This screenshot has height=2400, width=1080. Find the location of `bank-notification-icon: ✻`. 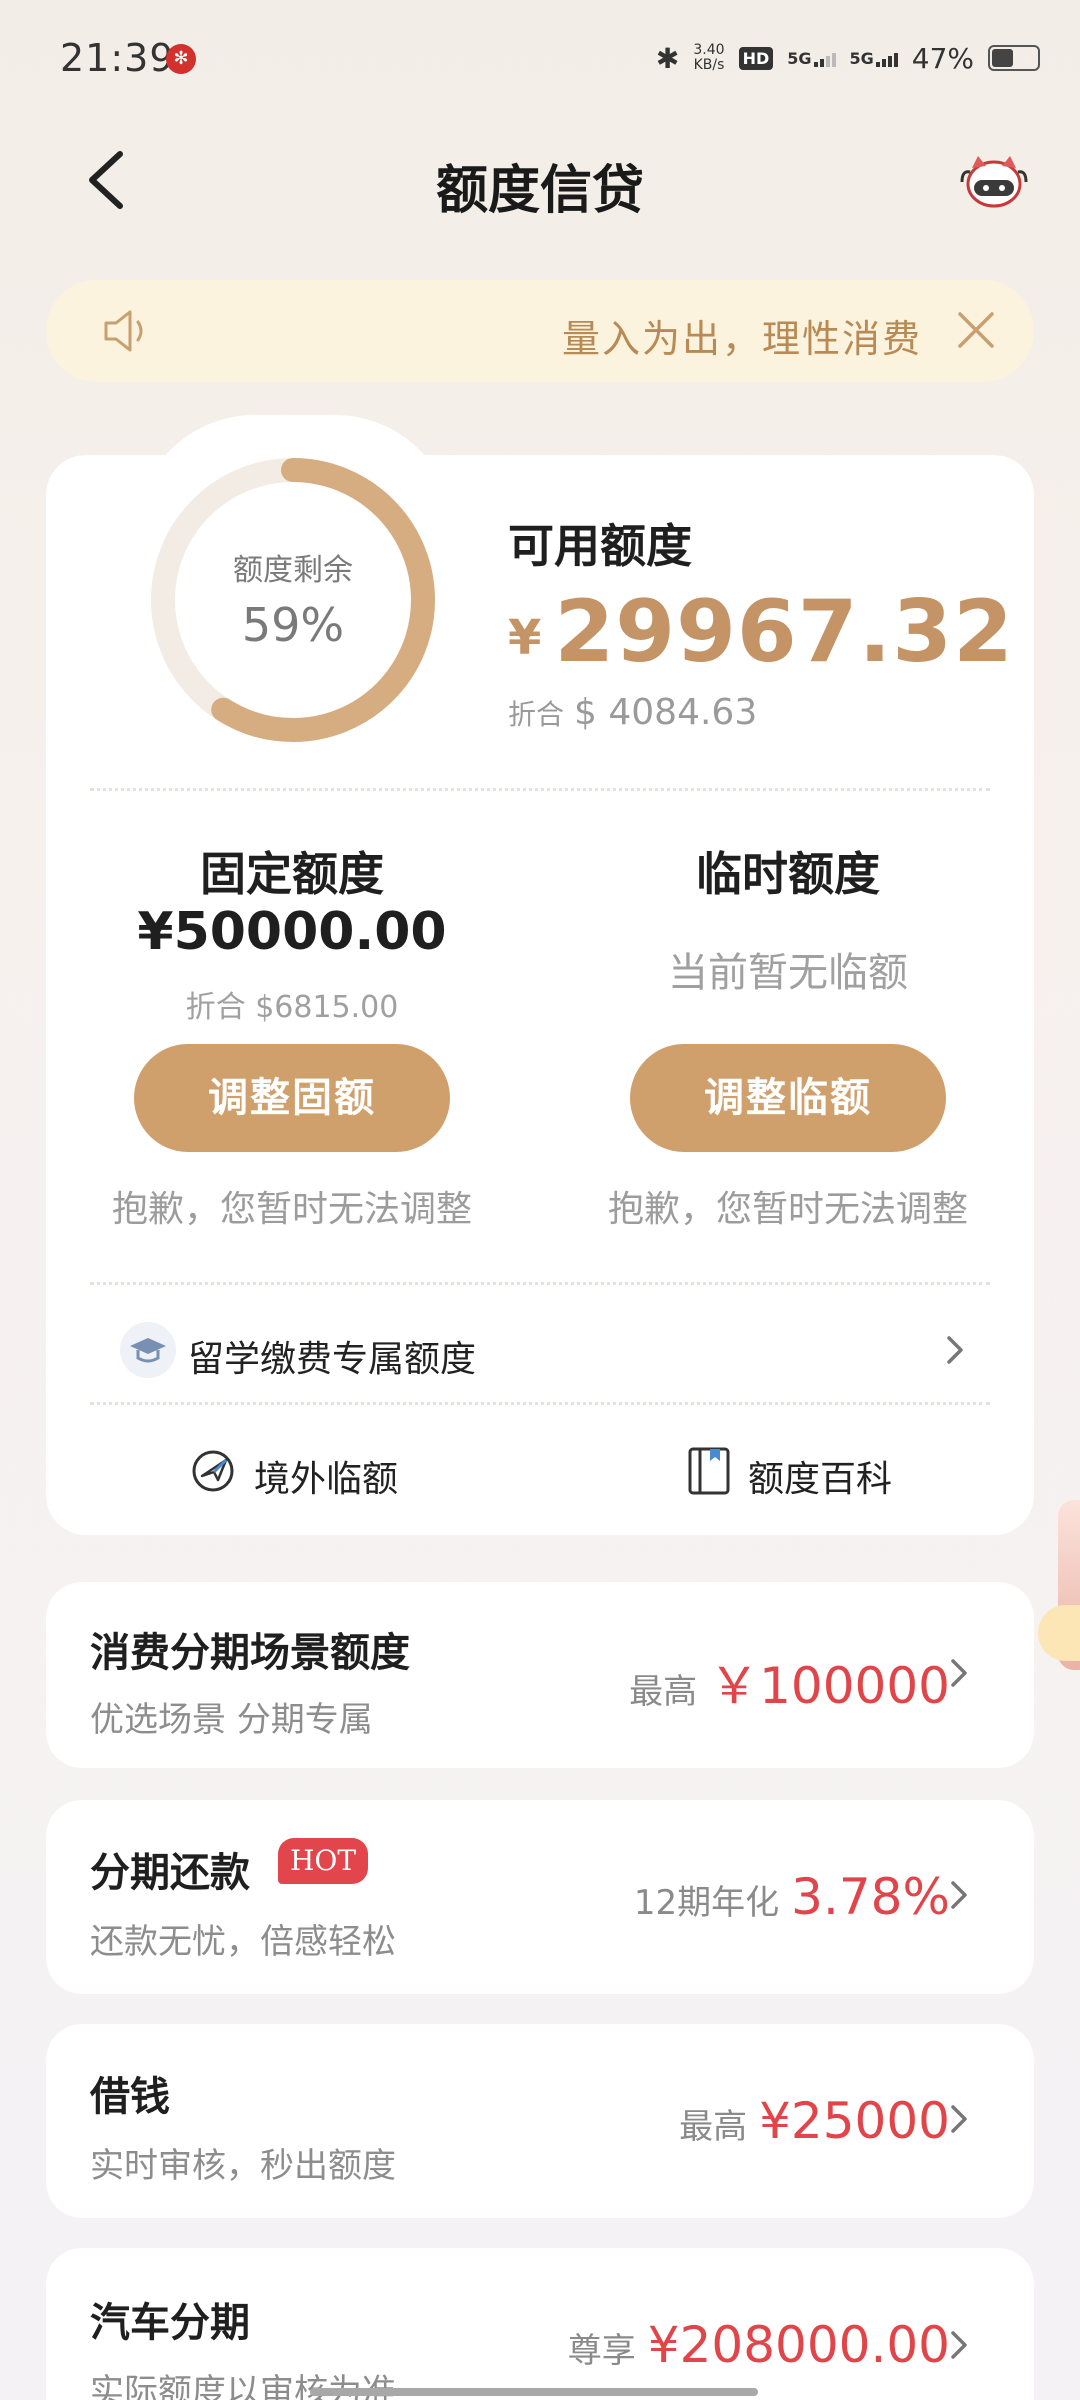

bank-notification-icon: ✻ is located at coordinates (181, 59).